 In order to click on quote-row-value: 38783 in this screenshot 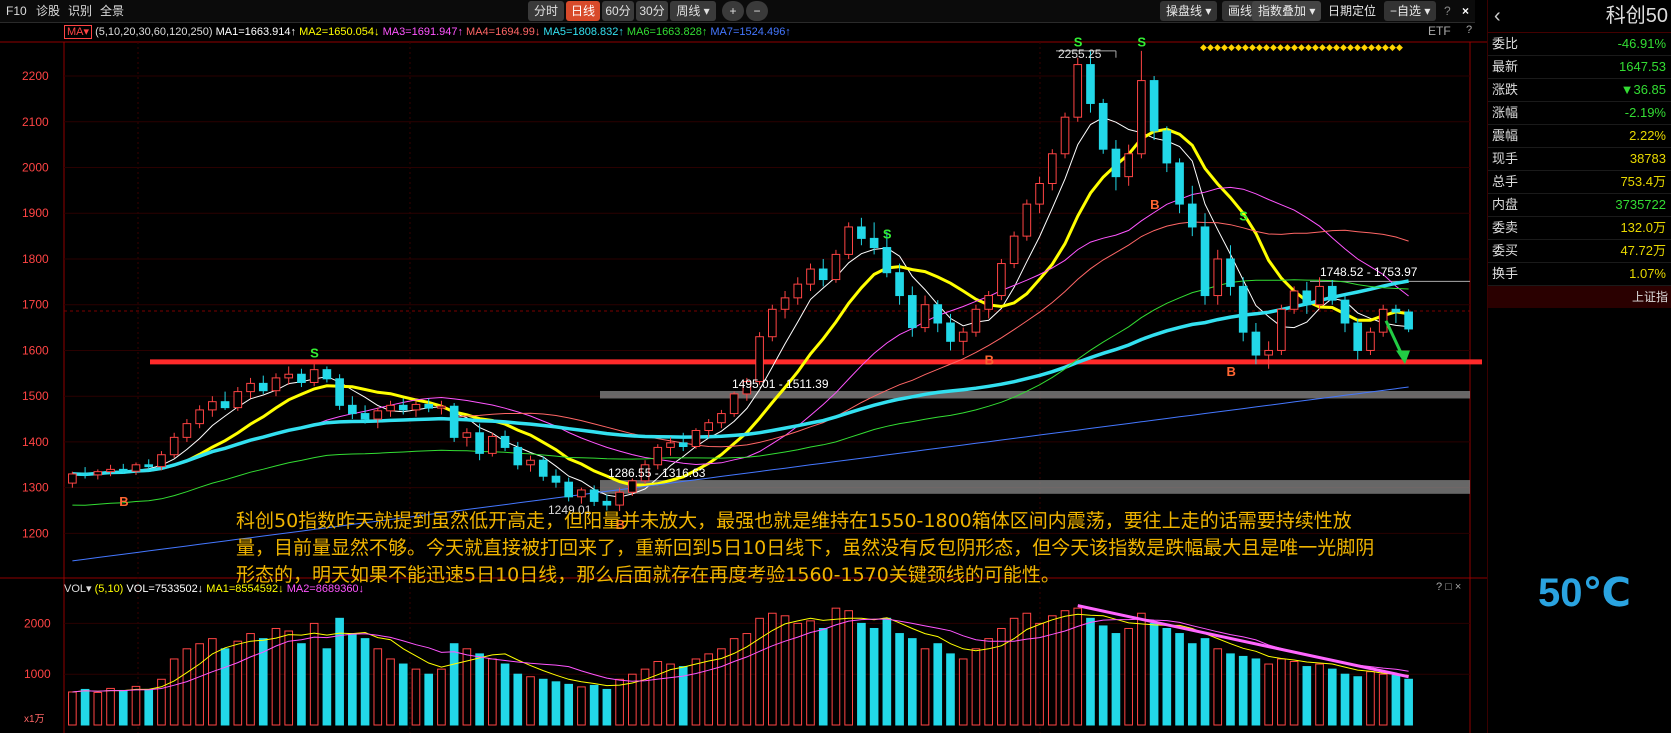, I will do `click(1647, 158)`.